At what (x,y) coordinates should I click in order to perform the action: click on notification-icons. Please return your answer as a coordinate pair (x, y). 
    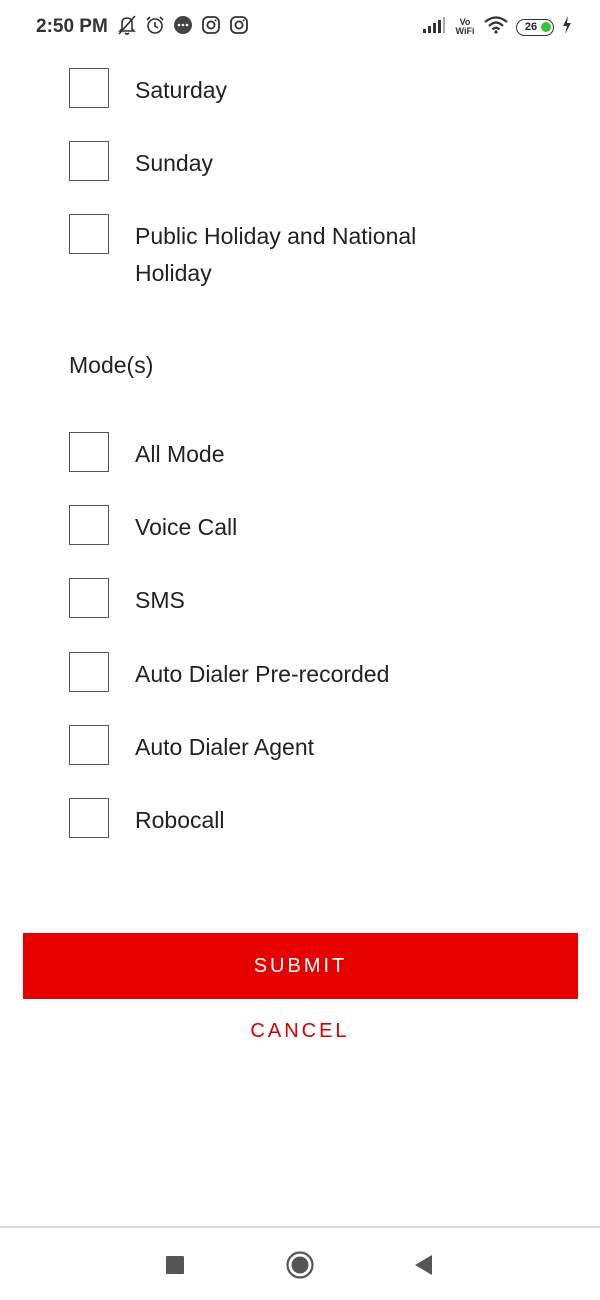
    Looking at the image, I should click on (183, 27).